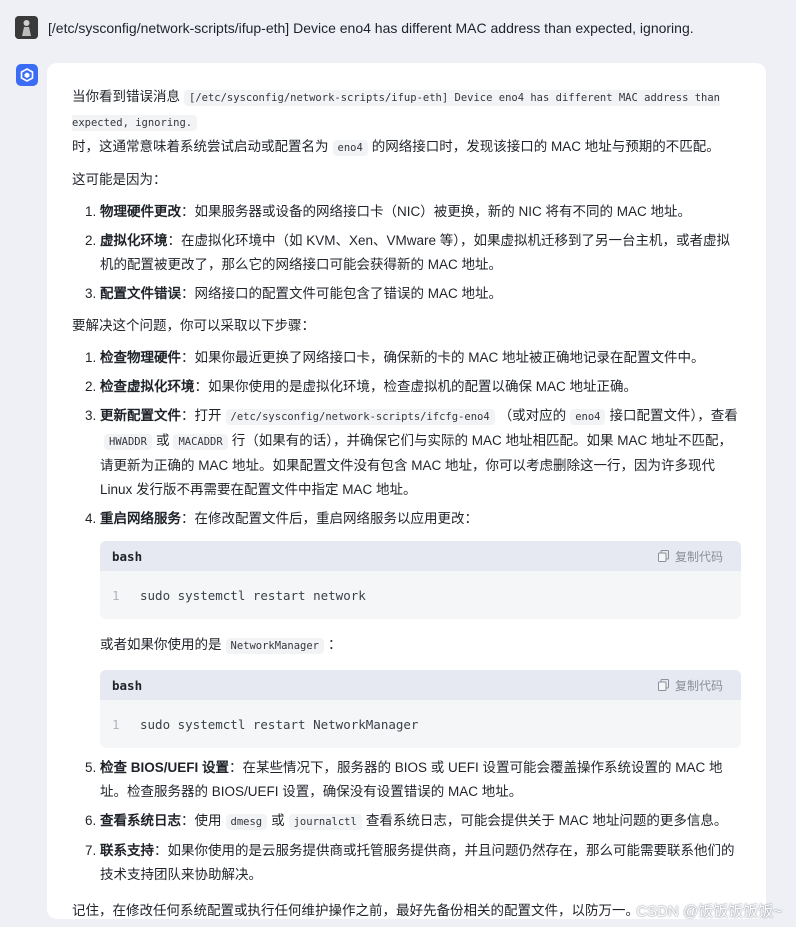  Describe the element at coordinates (709, 911) in the screenshot. I see `watermark: CSDN @饭饭饭饭饭~` at that location.